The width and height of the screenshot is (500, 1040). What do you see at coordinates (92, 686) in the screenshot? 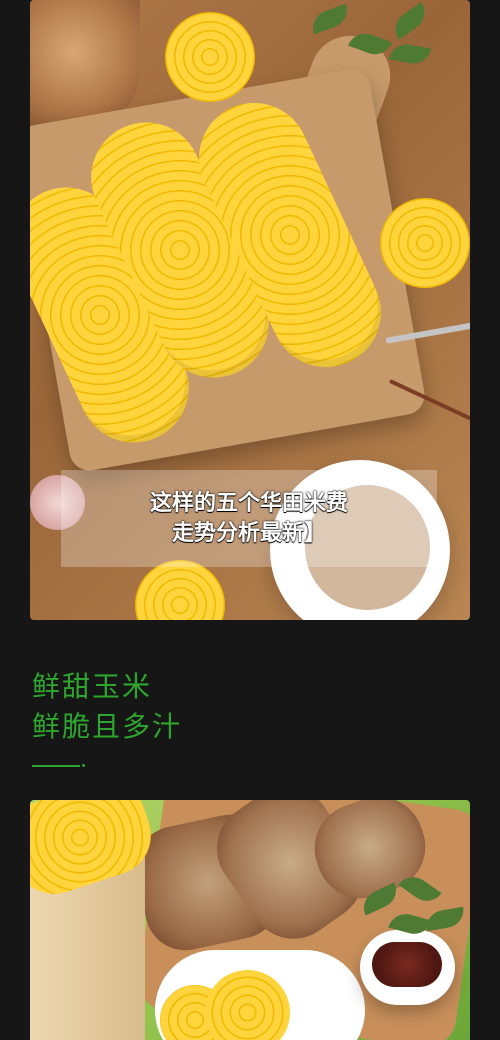
I see `headline-line-1: 鲜甜玉米` at bounding box center [92, 686].